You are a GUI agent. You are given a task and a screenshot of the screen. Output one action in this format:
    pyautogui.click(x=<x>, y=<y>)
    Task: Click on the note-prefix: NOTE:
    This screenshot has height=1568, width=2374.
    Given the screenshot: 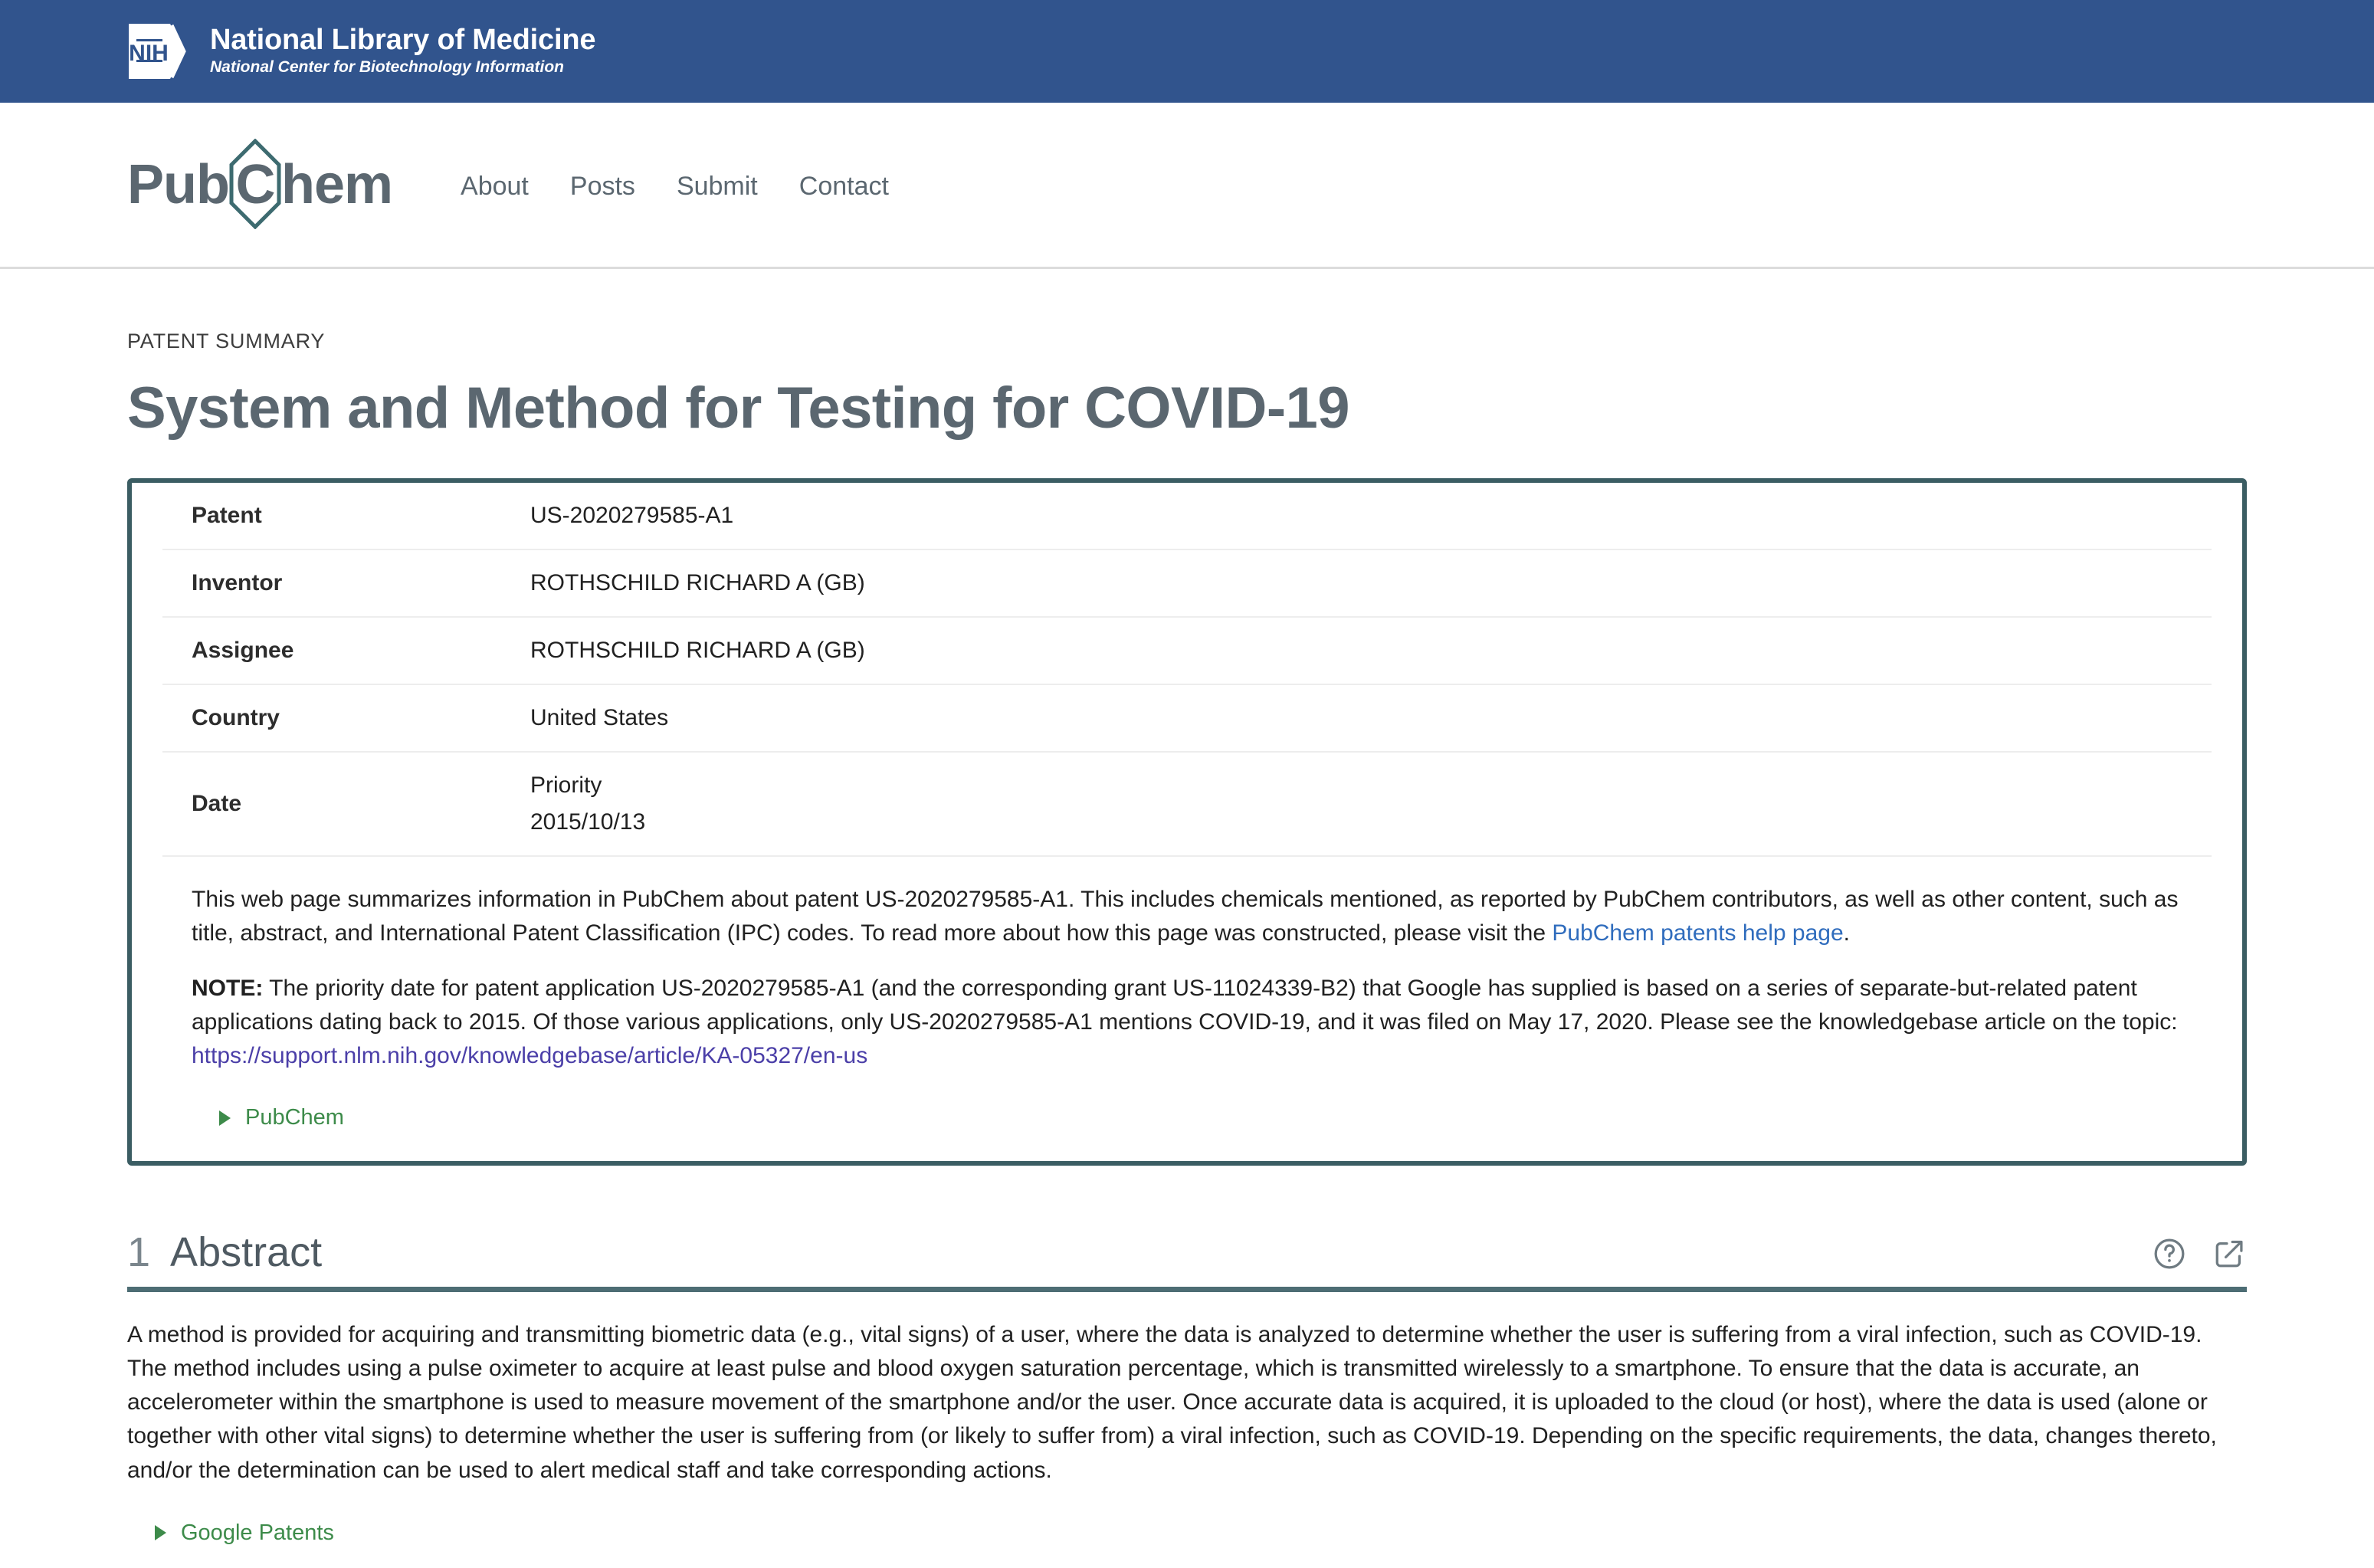 What is the action you would take?
    pyautogui.click(x=228, y=988)
    